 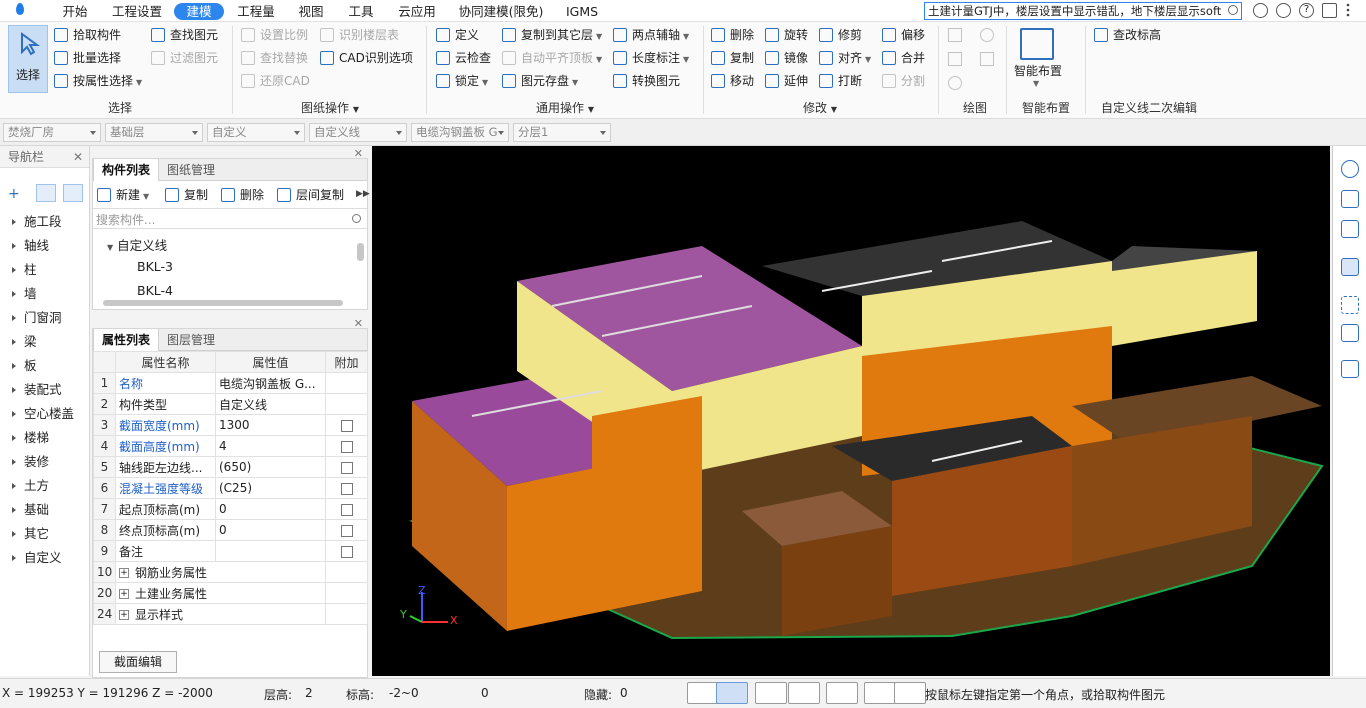 I want to click on property-value: 自定义线, so click(x=270, y=404).